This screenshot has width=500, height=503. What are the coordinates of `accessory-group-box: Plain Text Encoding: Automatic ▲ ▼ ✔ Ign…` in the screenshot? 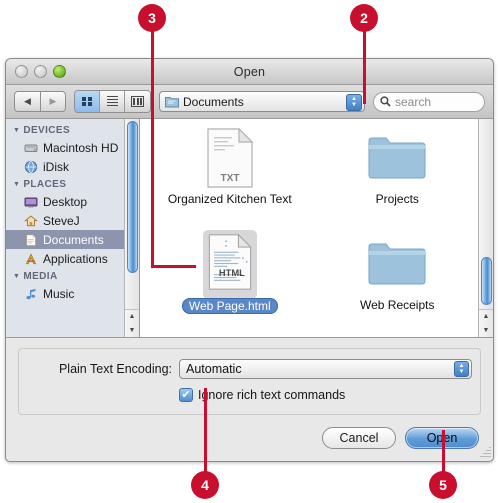 It's located at (249, 381).